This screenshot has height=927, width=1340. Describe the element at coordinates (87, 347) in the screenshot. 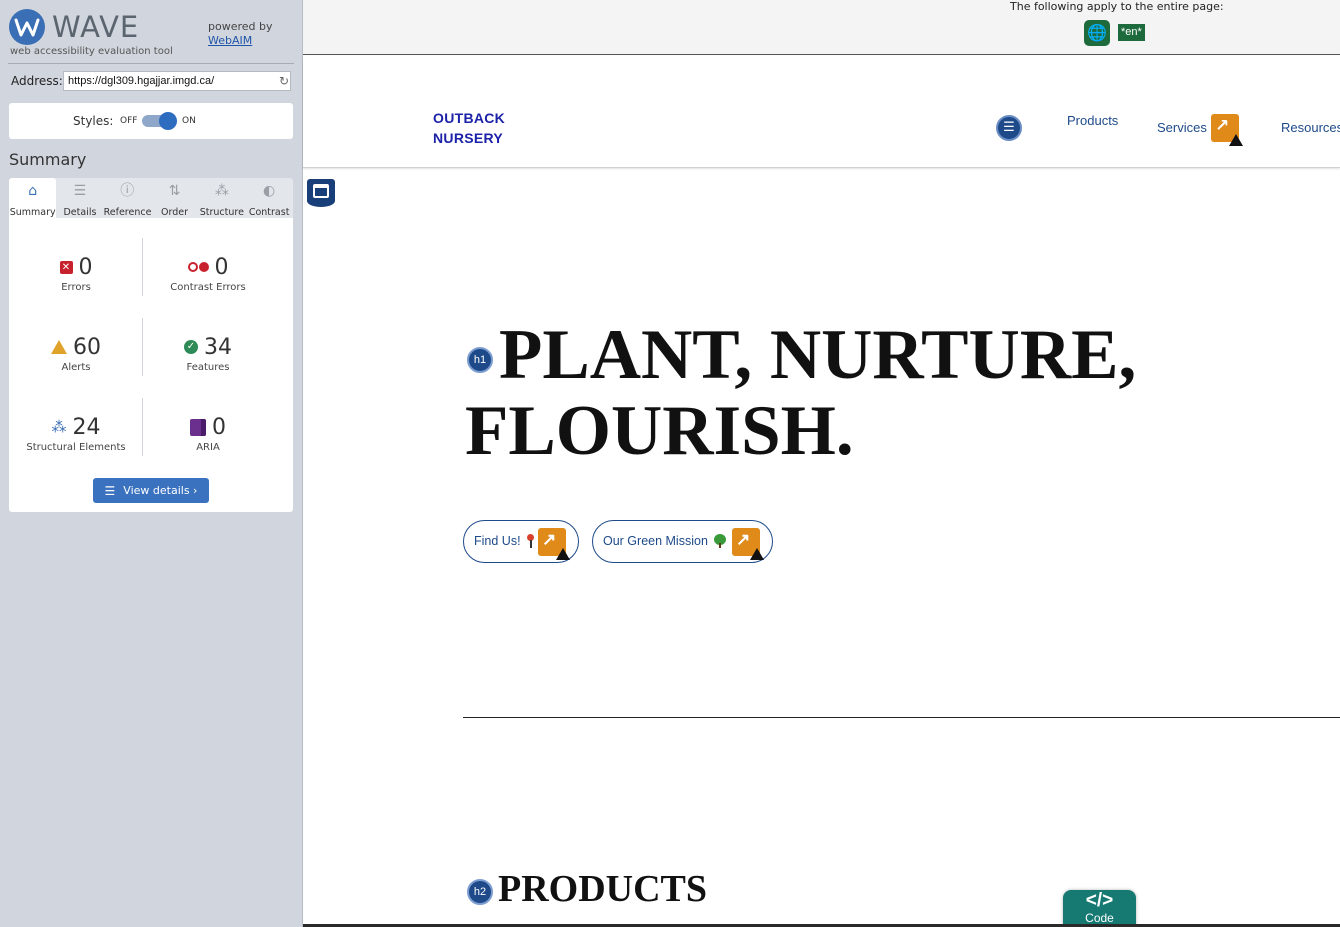

I see `alerts-count: 60` at that location.